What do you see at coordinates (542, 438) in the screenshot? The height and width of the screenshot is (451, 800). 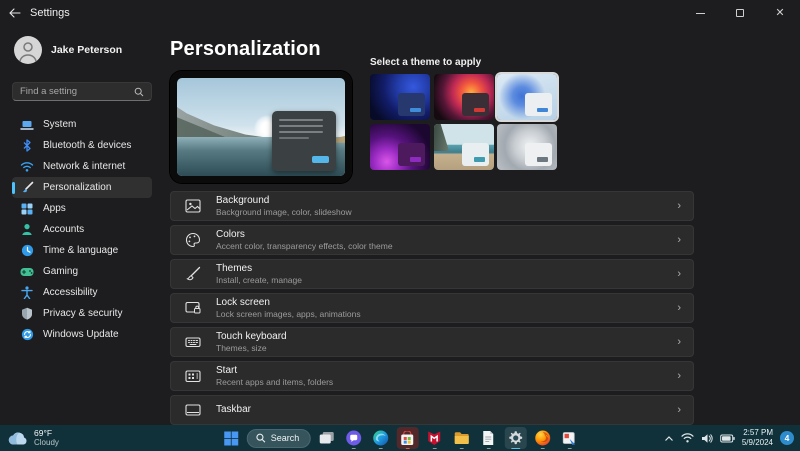 I see `firefox-button` at bounding box center [542, 438].